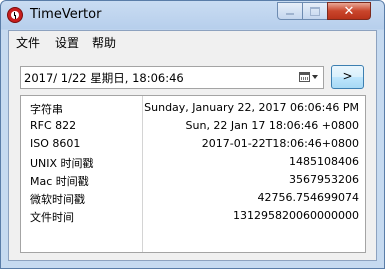  Describe the element at coordinates (193, 216) in the screenshot. I see `list-item: 文件时间 131295820060000000` at that location.